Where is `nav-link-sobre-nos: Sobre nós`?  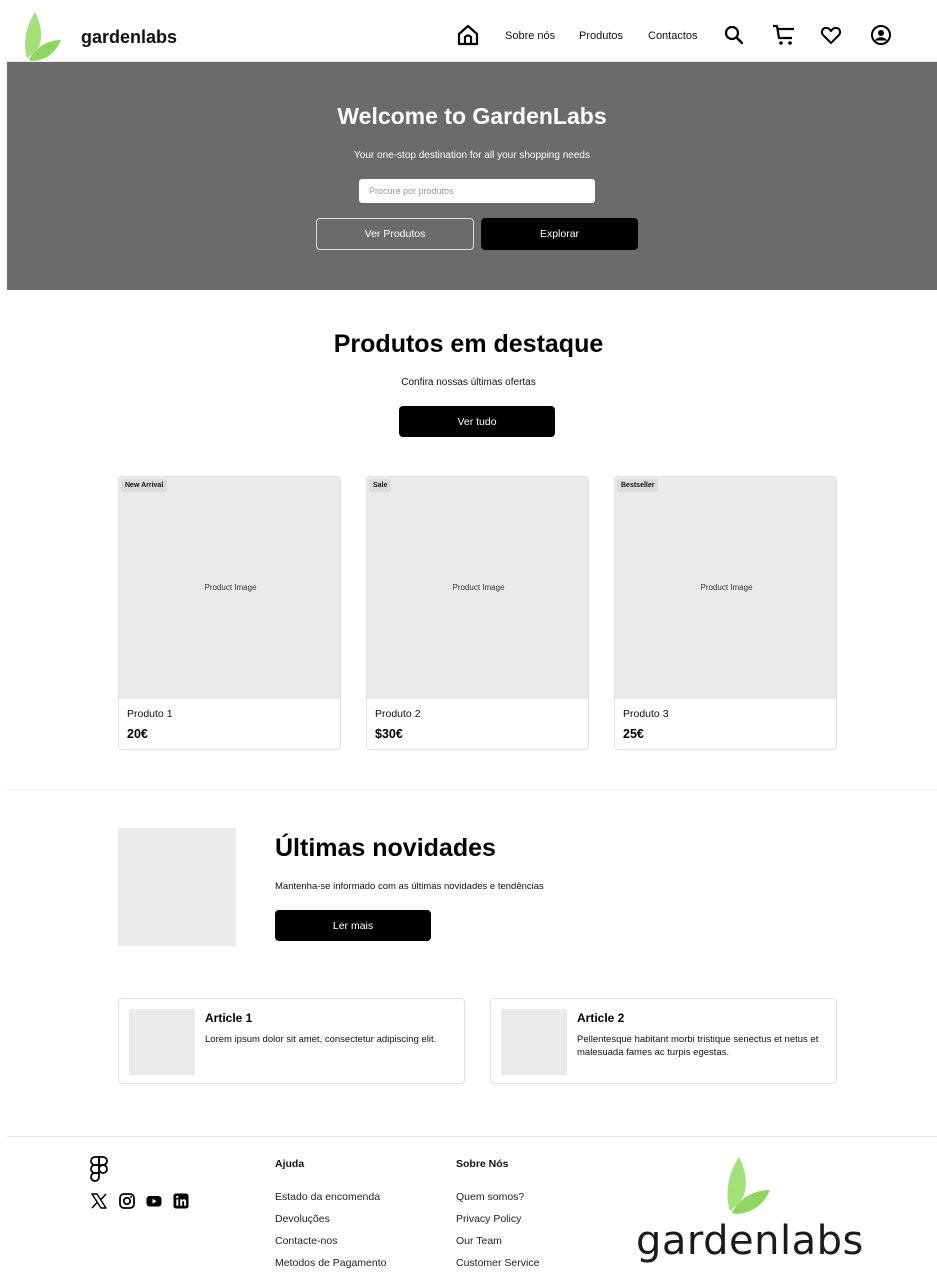
nav-link-sobre-nos: Sobre nós is located at coordinates (530, 36).